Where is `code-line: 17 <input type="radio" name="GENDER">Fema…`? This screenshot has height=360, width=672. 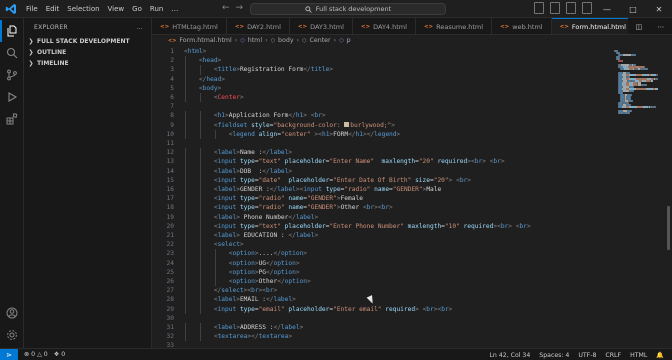 code-line: 17 <input type="radio" name="GENDER">Fema… is located at coordinates (412, 199).